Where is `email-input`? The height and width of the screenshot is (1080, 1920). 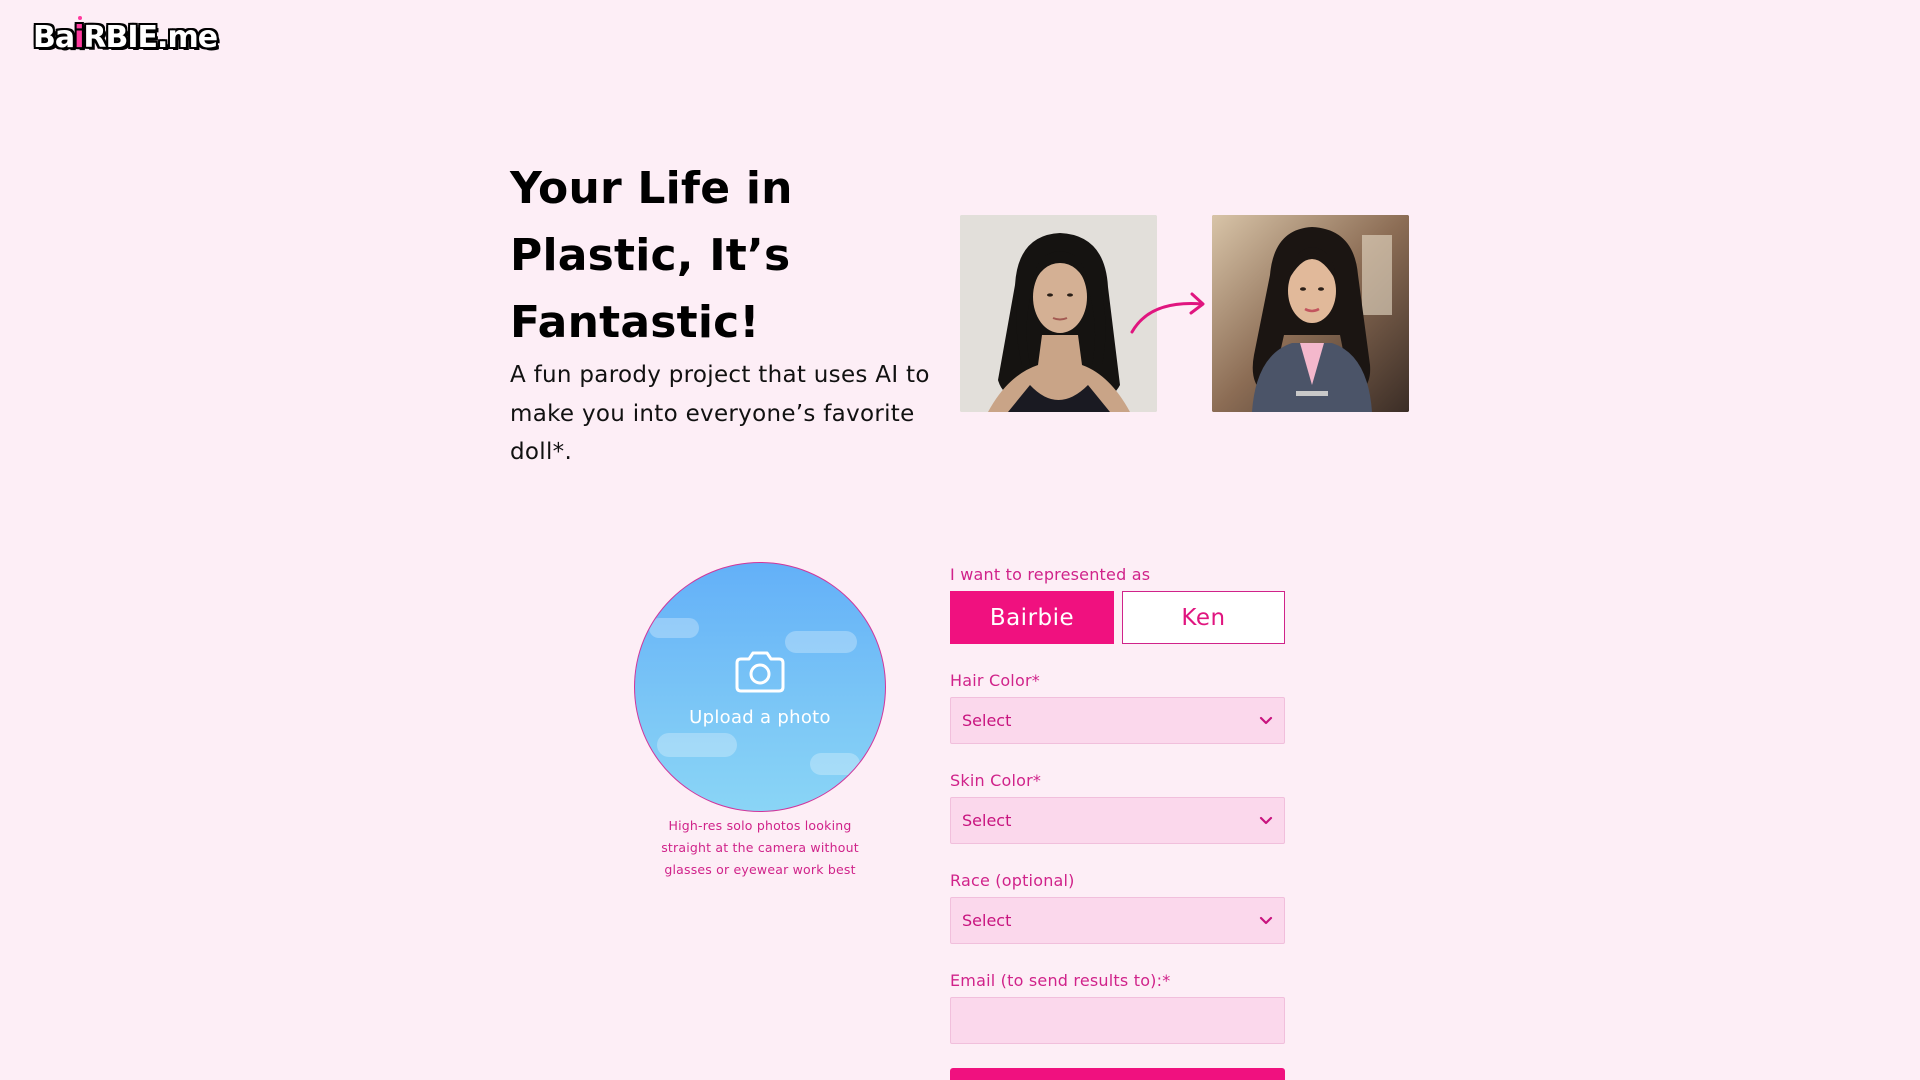 email-input is located at coordinates (1117, 1020).